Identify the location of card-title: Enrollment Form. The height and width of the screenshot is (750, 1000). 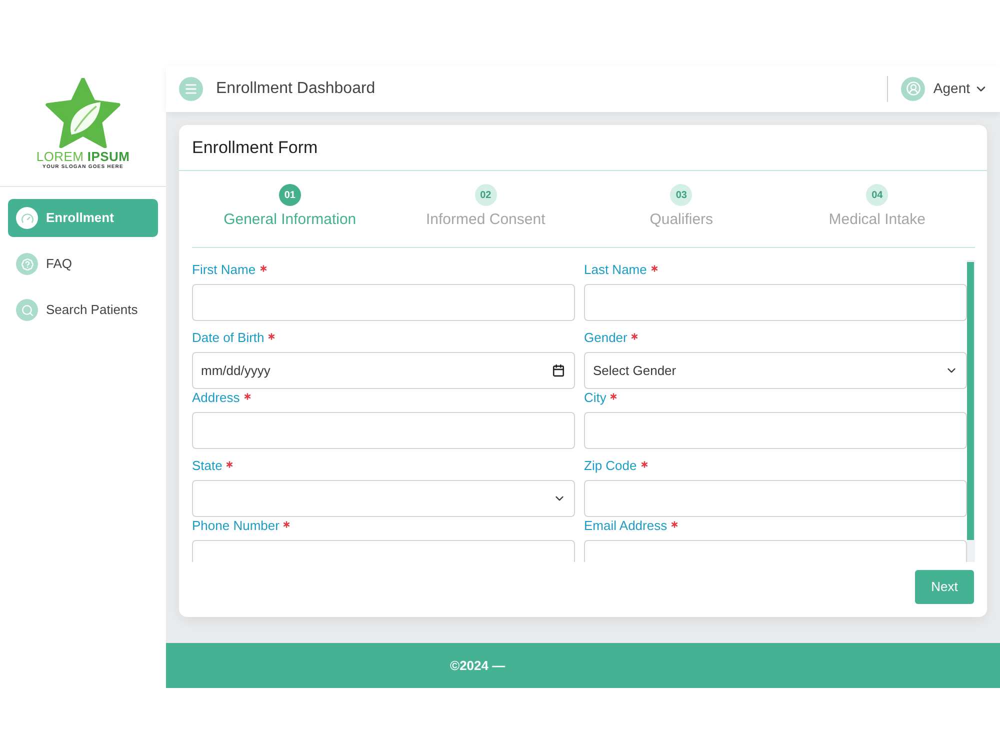
(255, 147).